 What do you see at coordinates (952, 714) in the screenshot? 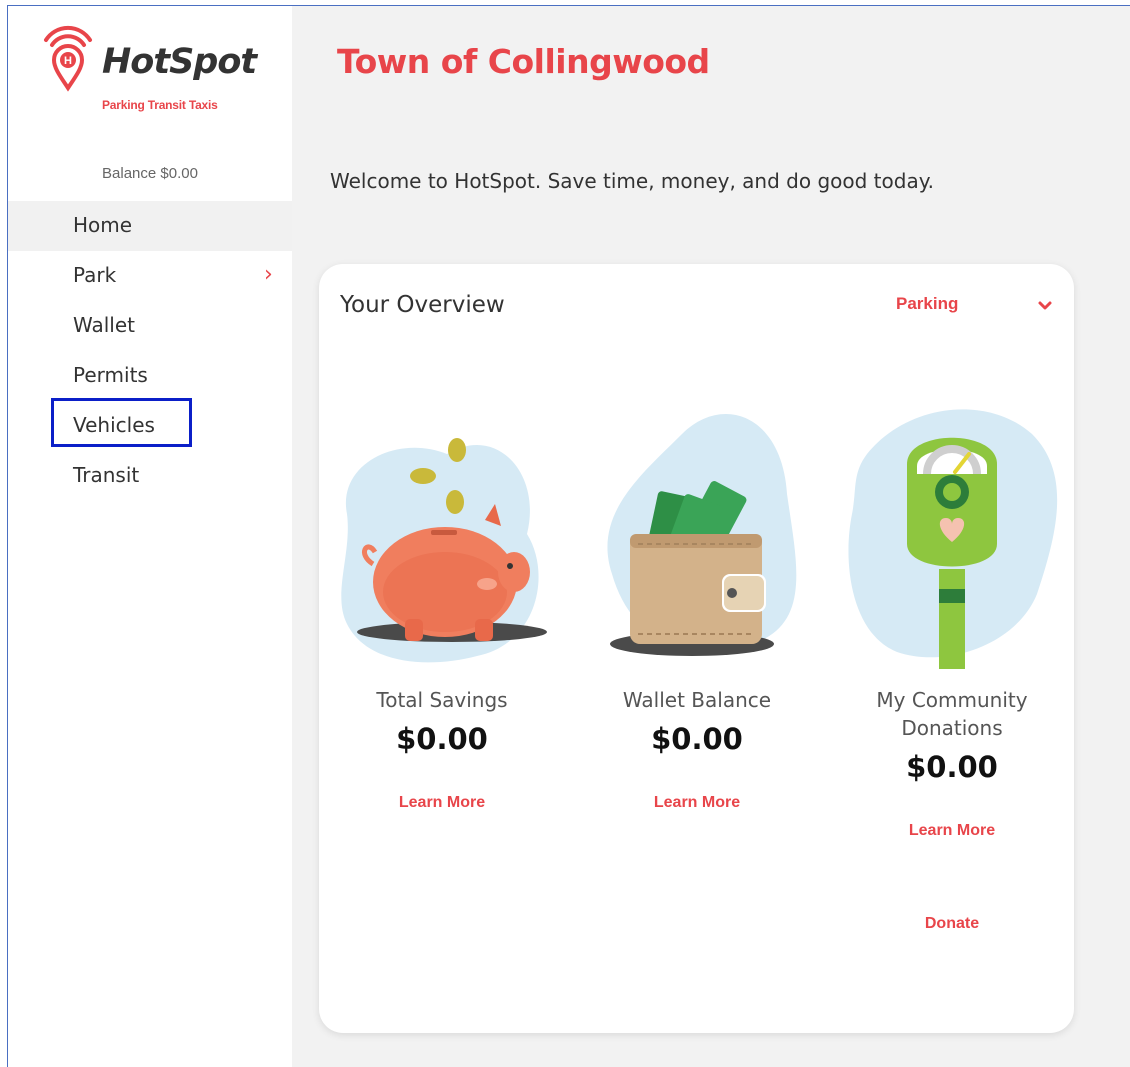
I see `tile-label: My Community Donations` at bounding box center [952, 714].